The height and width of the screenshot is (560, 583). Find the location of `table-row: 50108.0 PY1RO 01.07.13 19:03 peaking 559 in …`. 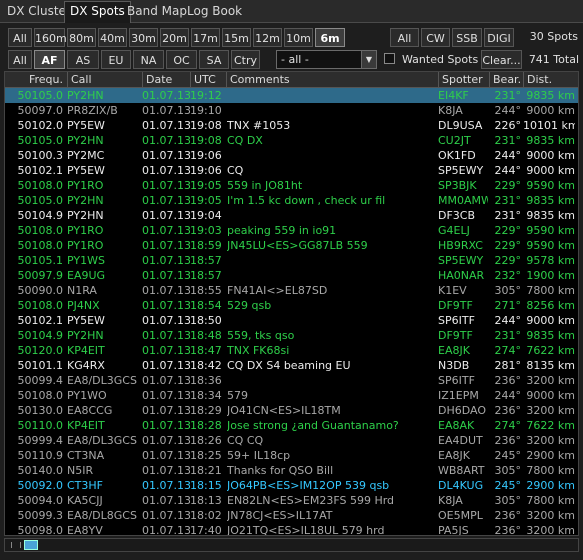

table-row: 50108.0 PY1RO 01.07.13 19:03 peaking 559 in … is located at coordinates (291, 230).